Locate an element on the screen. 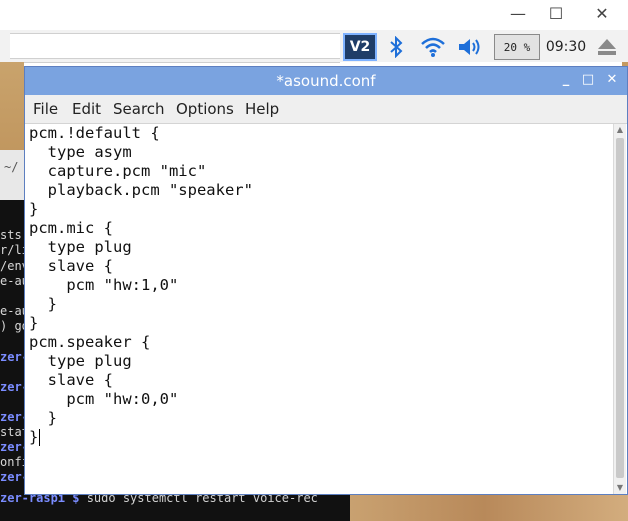 The height and width of the screenshot is (521, 628). bluetooth-icon is located at coordinates (396, 47).